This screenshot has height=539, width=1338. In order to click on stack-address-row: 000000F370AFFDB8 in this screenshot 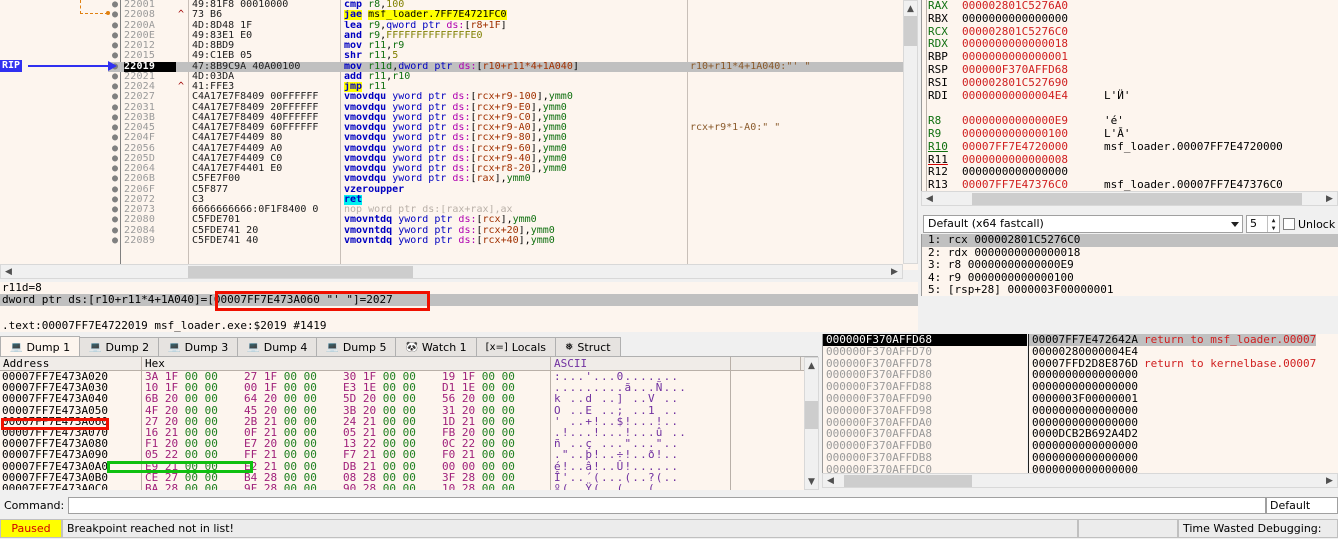, I will do `click(925, 458)`.